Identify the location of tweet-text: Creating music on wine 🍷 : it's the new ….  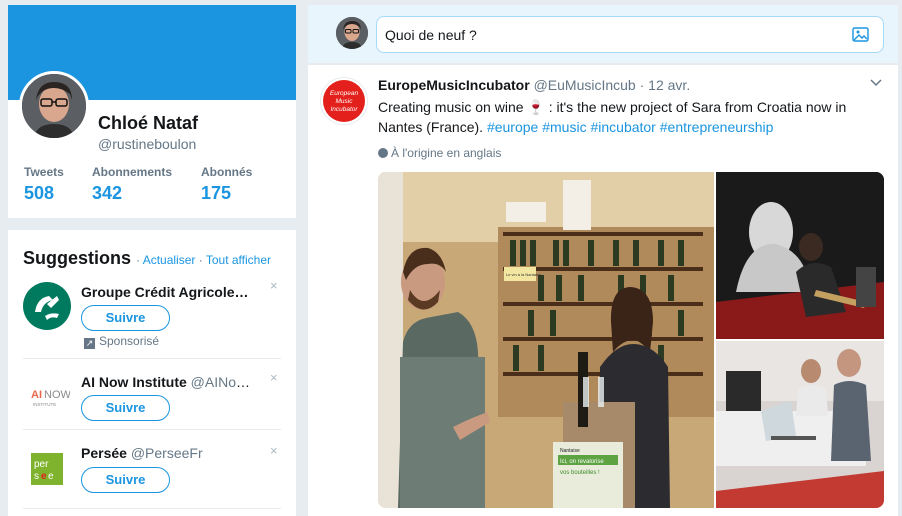
(623, 117).